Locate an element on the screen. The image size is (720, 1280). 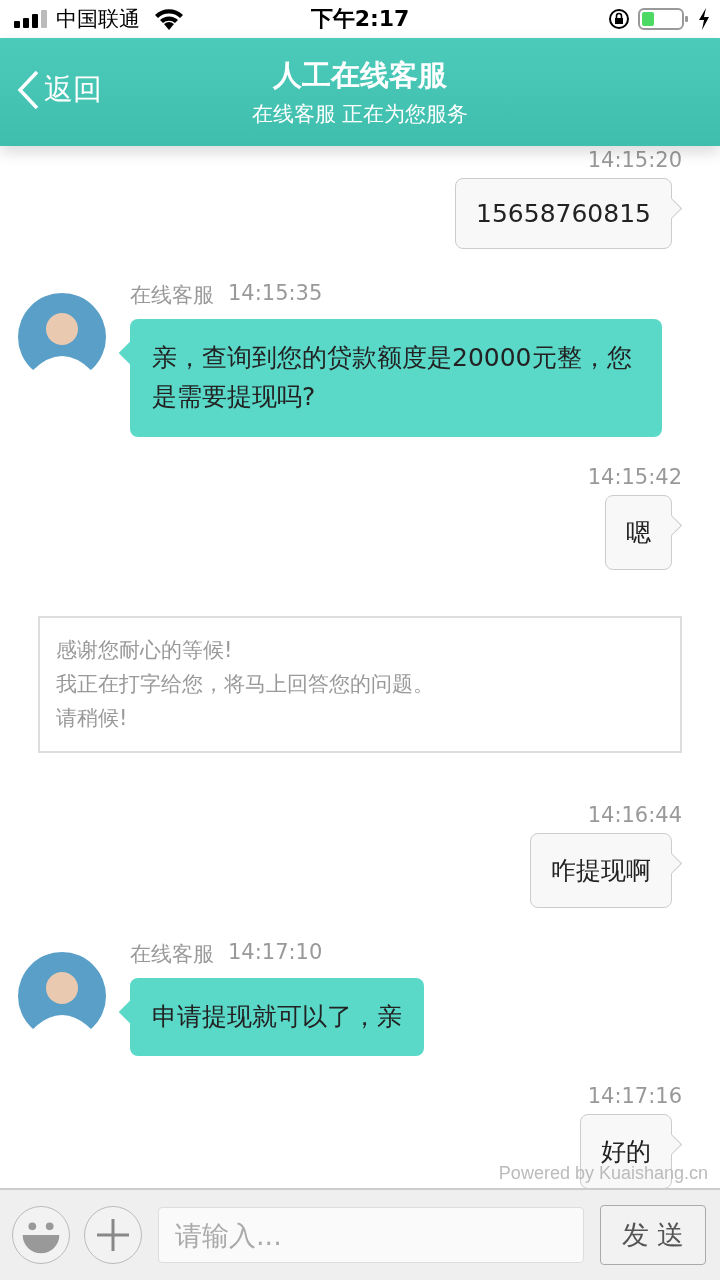
message-time: 14:15:20 is located at coordinates (634, 160).